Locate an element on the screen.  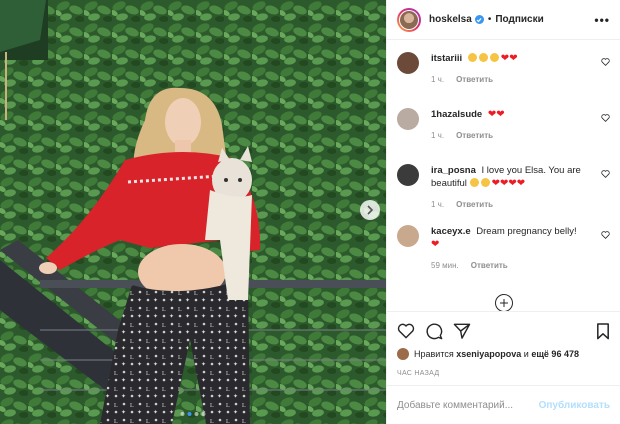
author-avatar is located at coordinates (409, 19).